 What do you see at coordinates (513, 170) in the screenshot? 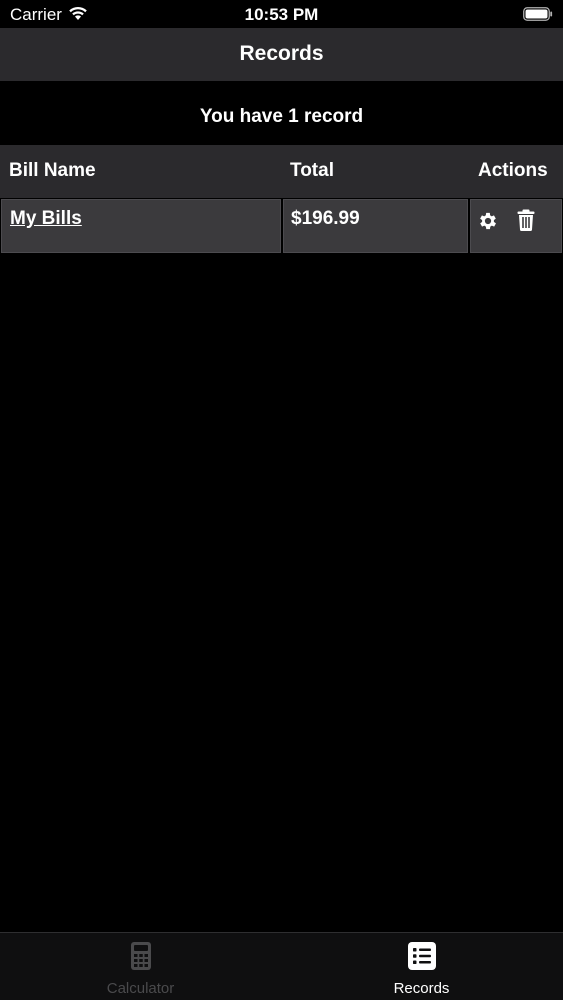
I see `column-header-actions: Actions` at bounding box center [513, 170].